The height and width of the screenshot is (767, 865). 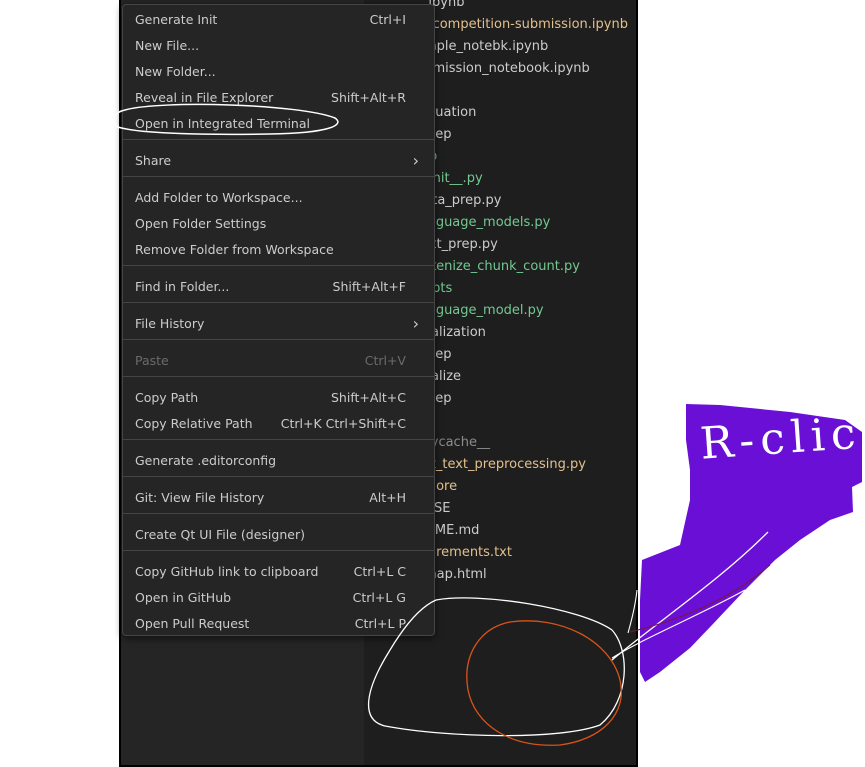 I want to click on menu-item-shortcut: Shift+Alt+F, so click(x=369, y=286).